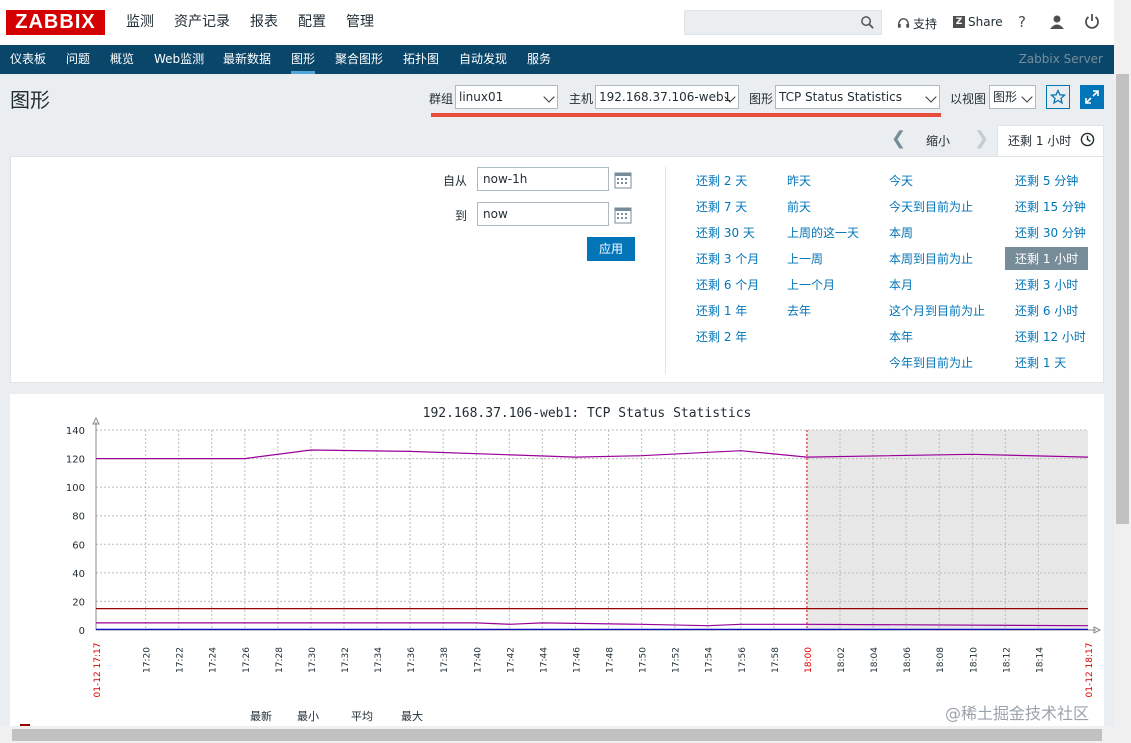 The height and width of the screenshot is (743, 1131). What do you see at coordinates (78, 574) in the screenshot?
I see `y-tick-label: 40` at bounding box center [78, 574].